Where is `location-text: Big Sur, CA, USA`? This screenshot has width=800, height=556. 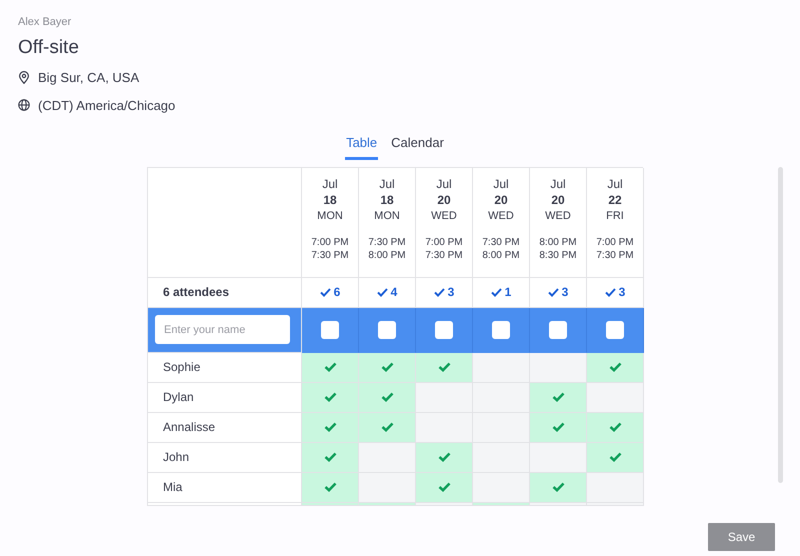
location-text: Big Sur, CA, USA is located at coordinates (89, 78).